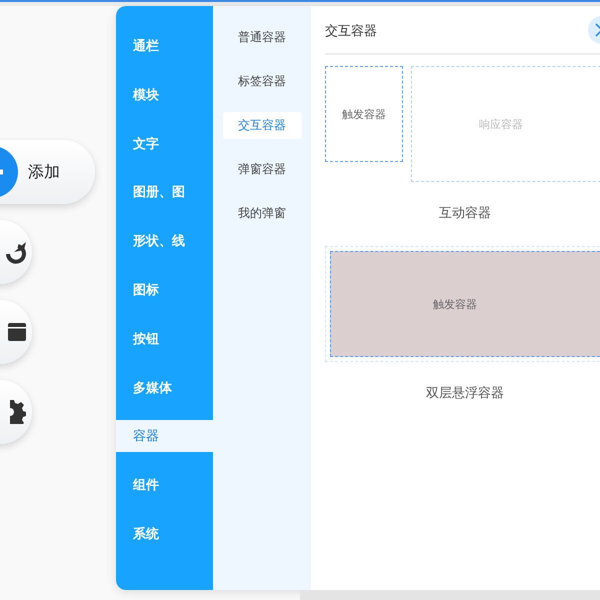 The height and width of the screenshot is (600, 600). I want to click on category-item: 多媒体, so click(164, 388).